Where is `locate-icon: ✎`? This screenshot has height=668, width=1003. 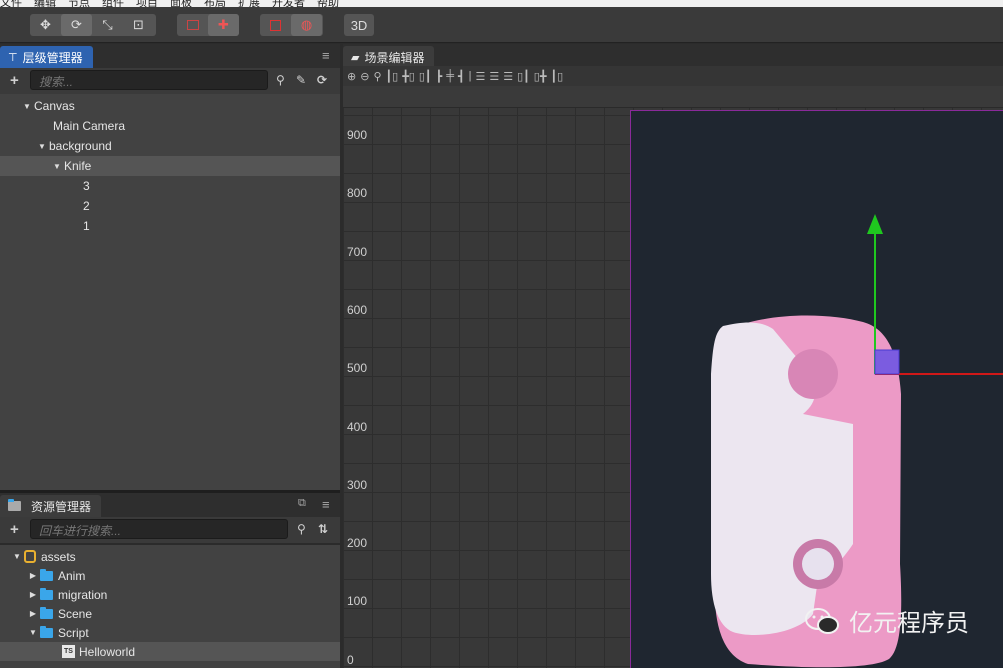 locate-icon: ✎ is located at coordinates (301, 80).